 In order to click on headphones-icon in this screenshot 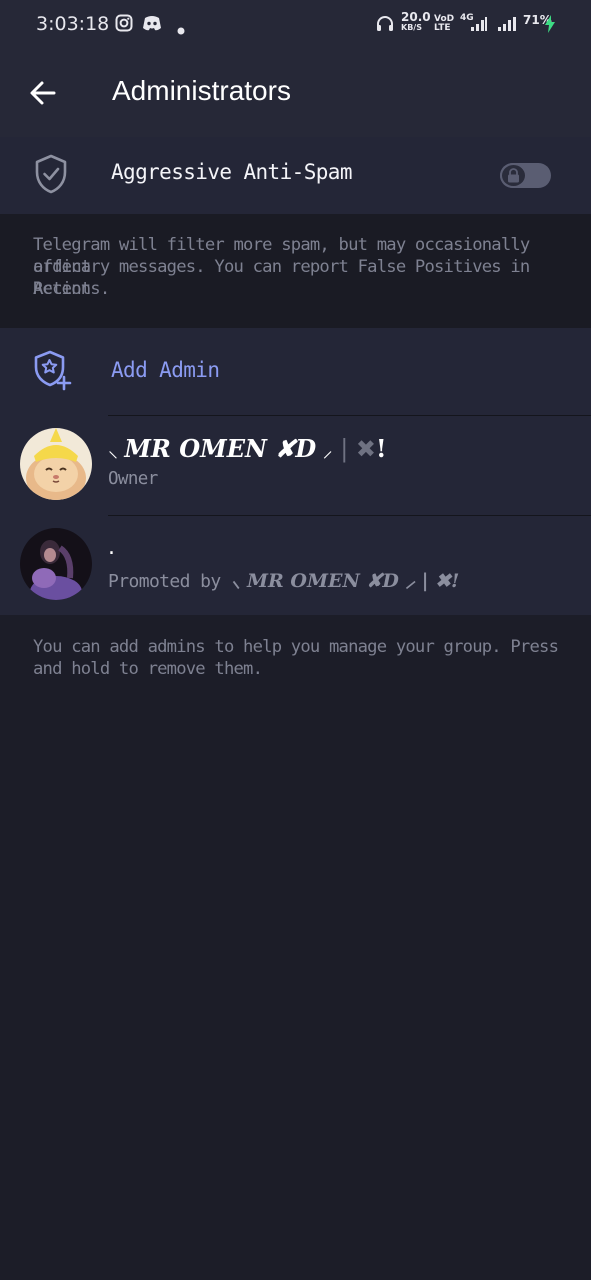, I will do `click(385, 26)`.